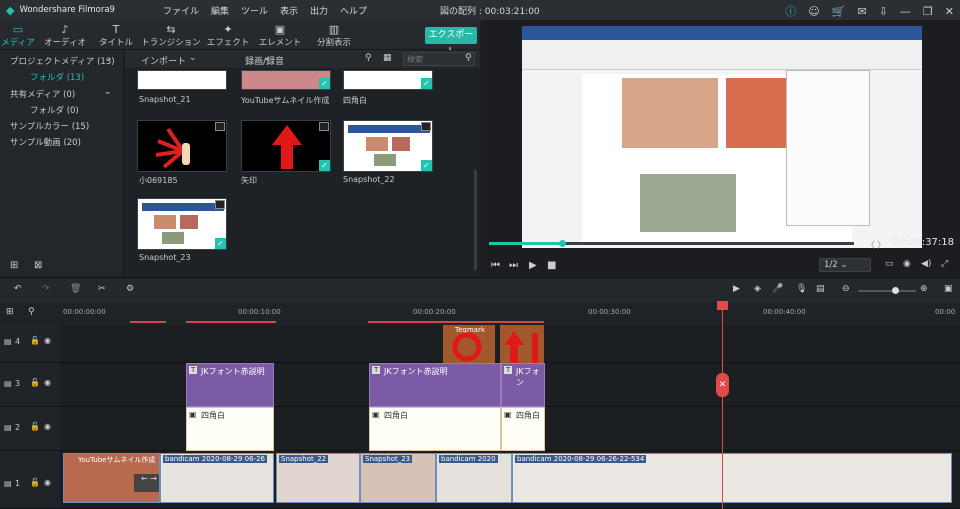  Describe the element at coordinates (881, 244) in the screenshot. I see `mark-out-icon: 〉` at that location.